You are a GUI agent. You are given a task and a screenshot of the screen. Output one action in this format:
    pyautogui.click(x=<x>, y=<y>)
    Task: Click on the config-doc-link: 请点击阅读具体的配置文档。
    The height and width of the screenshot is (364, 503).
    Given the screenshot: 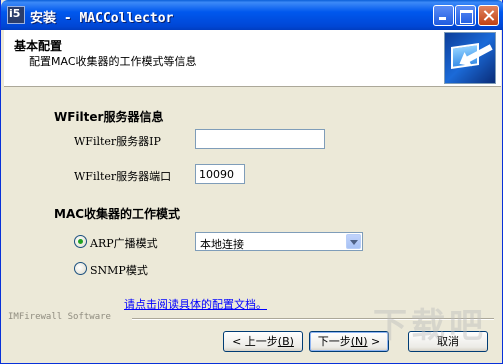 What is the action you would take?
    pyautogui.click(x=195, y=304)
    